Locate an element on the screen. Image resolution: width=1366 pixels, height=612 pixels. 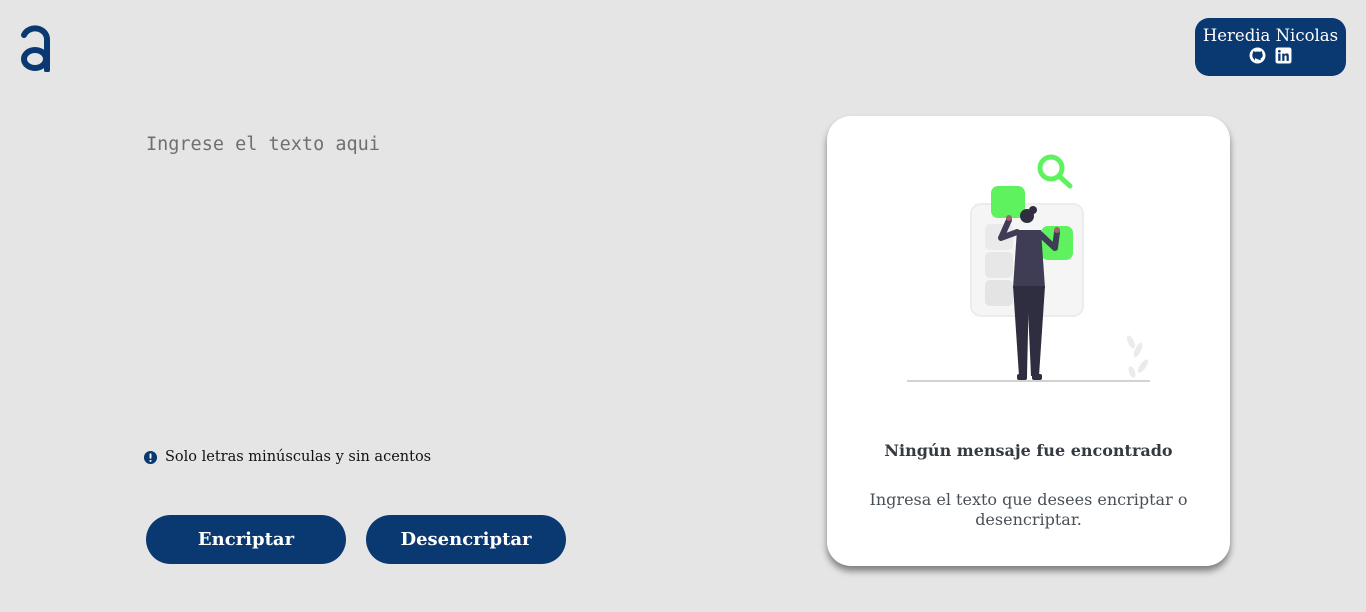
github-icon is located at coordinates (1257, 55).